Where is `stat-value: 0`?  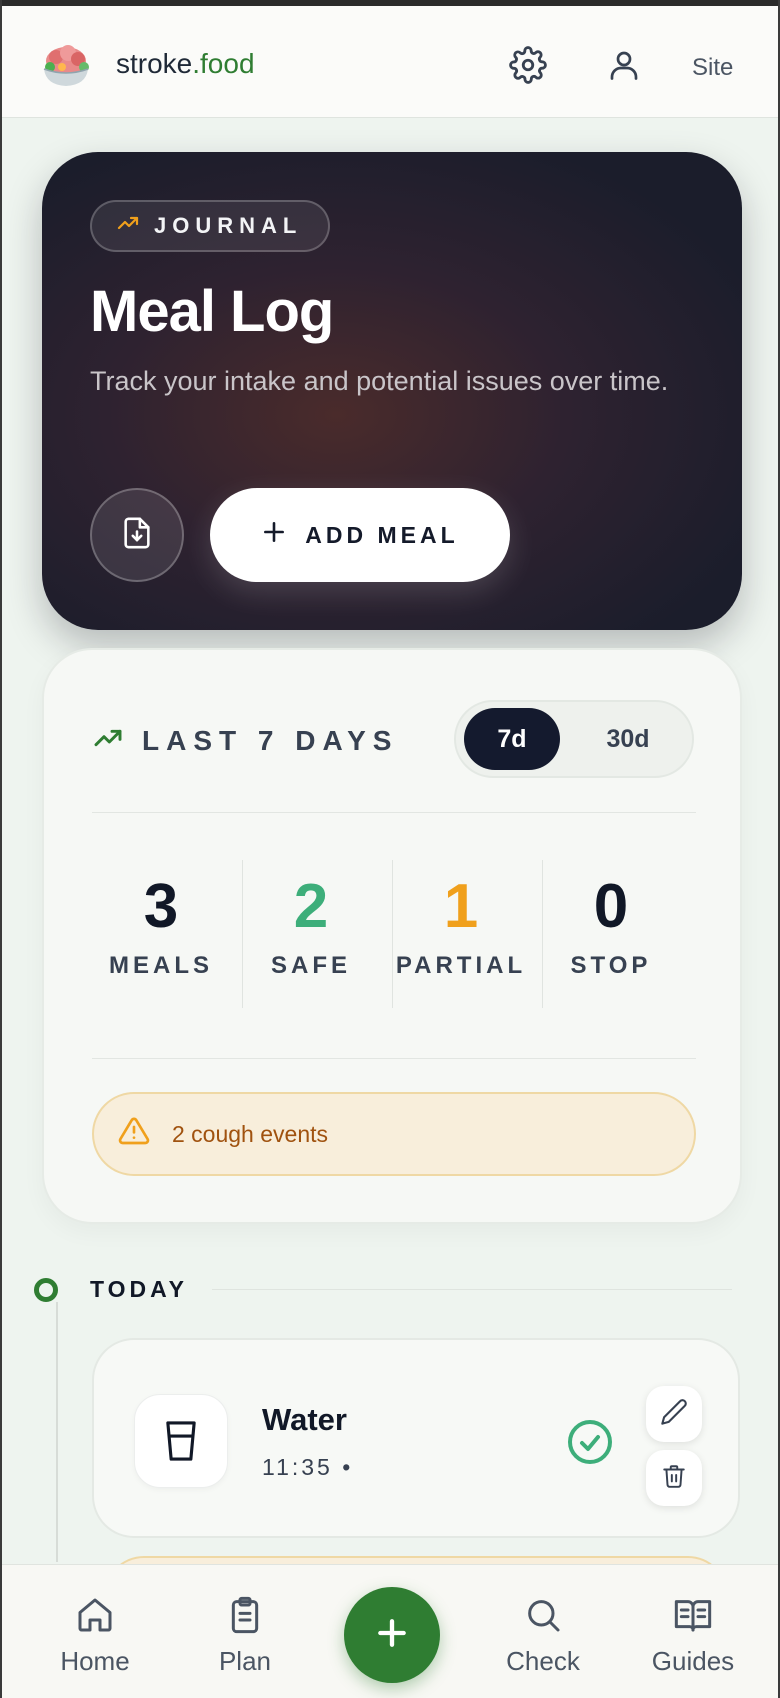
stat-value: 0 is located at coordinates (611, 906).